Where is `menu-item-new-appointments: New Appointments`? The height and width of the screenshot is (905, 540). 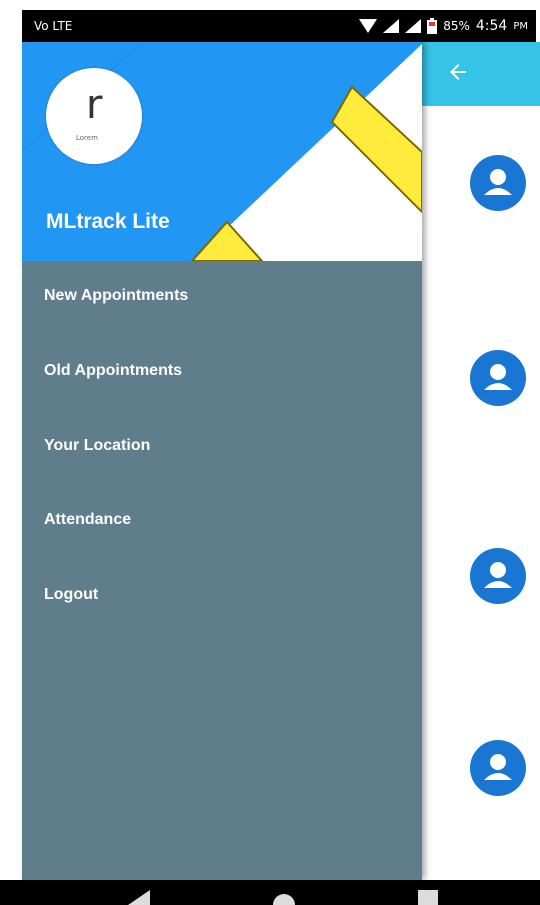 menu-item-new-appointments: New Appointments is located at coordinates (222, 298).